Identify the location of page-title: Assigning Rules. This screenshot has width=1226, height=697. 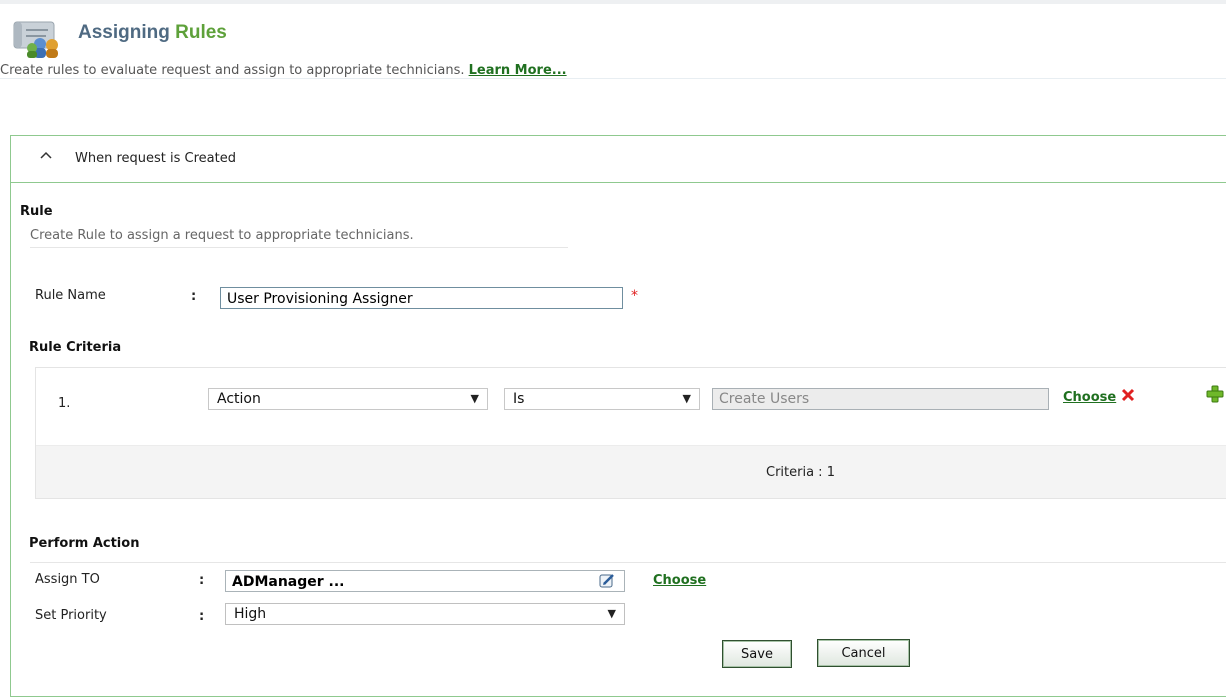
(152, 33).